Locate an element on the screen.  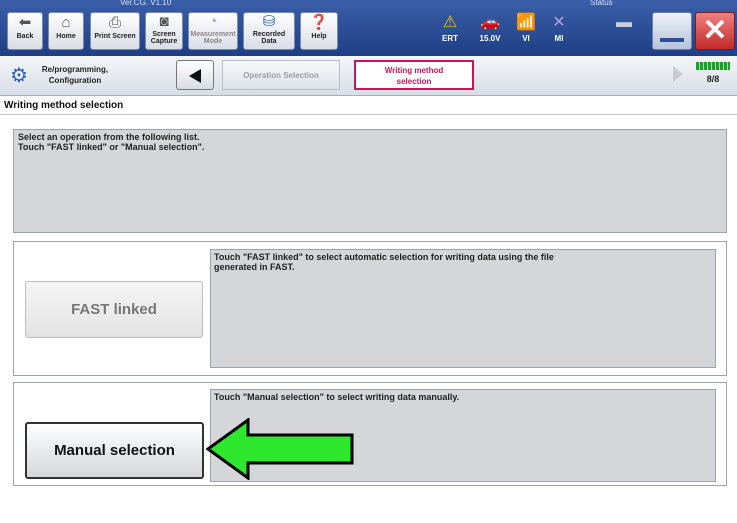
home-icon: ⌂ is located at coordinates (66, 22).